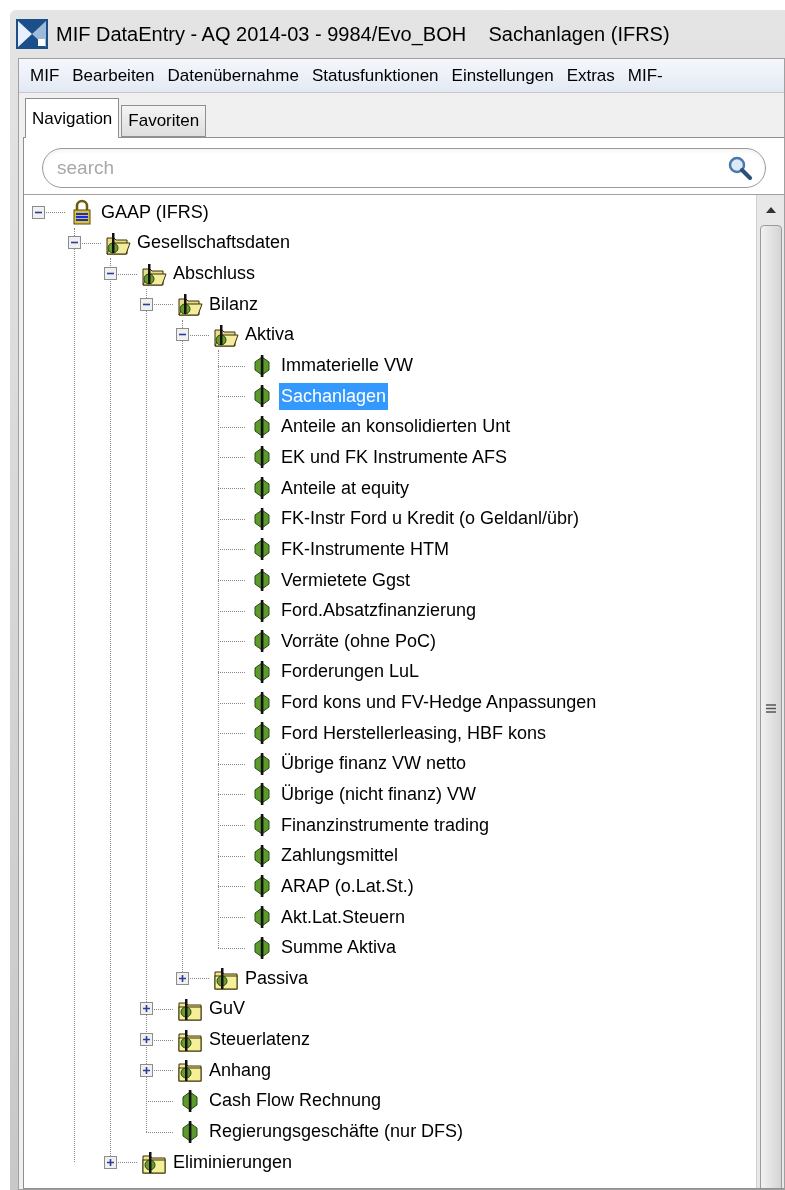 The height and width of the screenshot is (1190, 785). I want to click on tree-item: Ford.Absatzfinanzierung, so click(379, 611).